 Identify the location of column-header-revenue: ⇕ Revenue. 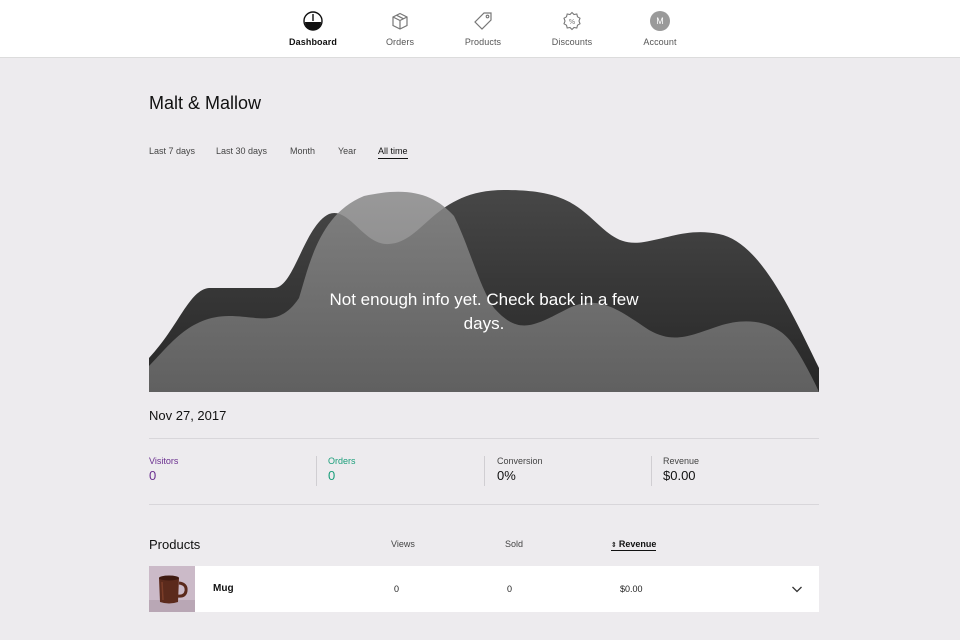
(634, 545).